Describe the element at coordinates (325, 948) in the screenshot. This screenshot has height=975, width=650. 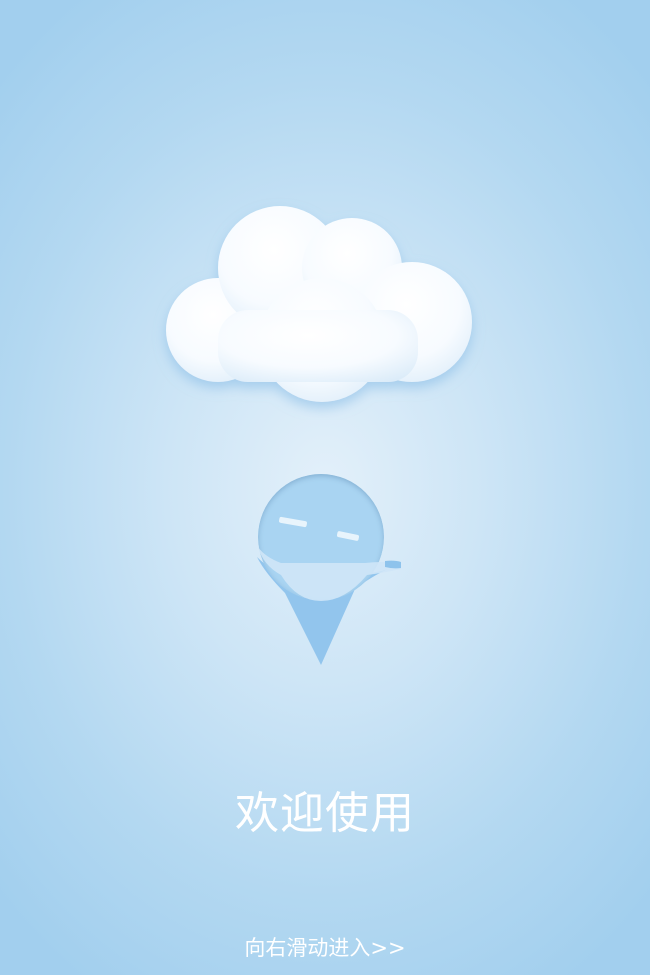
I see `swipe-right-hint: 向右滑动进入>>` at that location.